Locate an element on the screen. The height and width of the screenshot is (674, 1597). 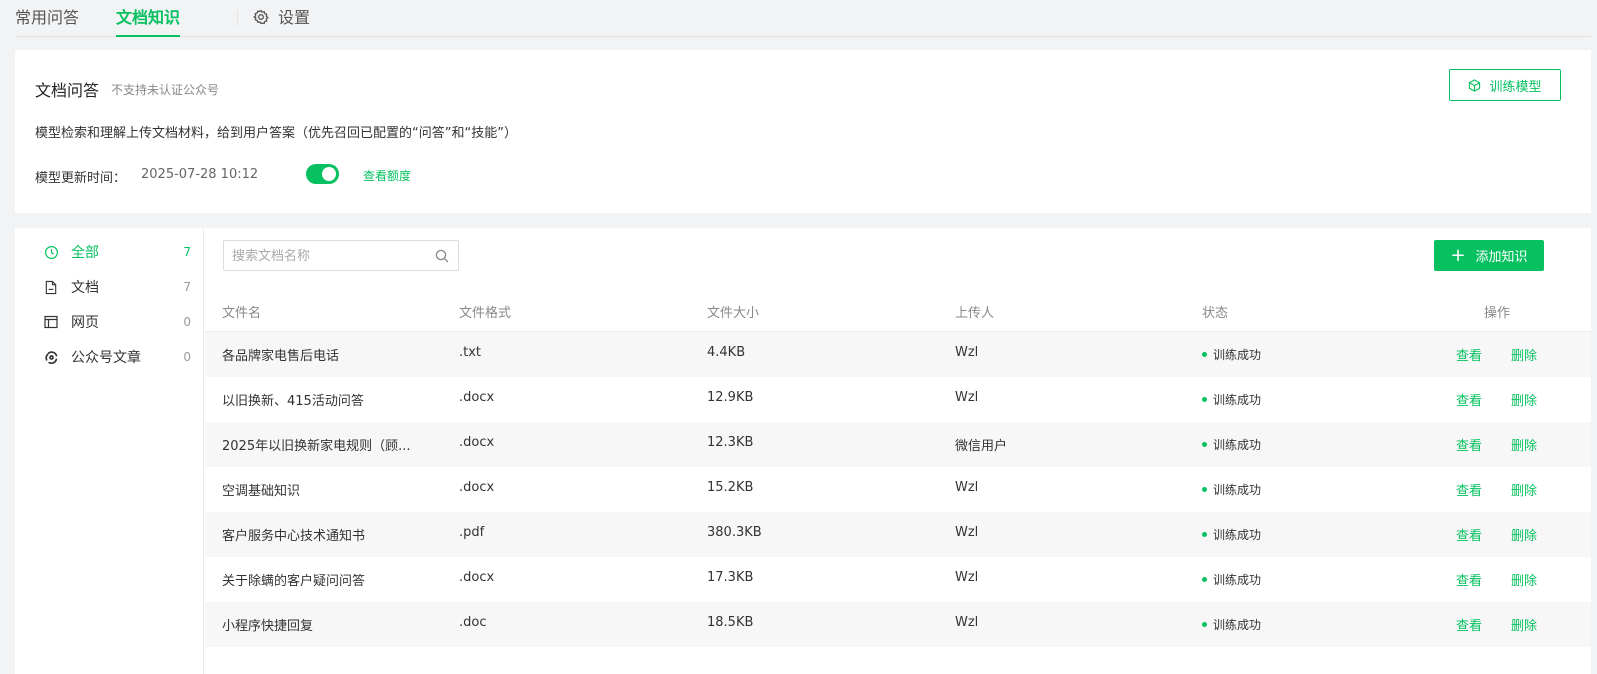
table-row: 各品牌家电售后电话 .txt 4.4KB Wzl 训练成功 查看 删除 is located at coordinates (898, 354).